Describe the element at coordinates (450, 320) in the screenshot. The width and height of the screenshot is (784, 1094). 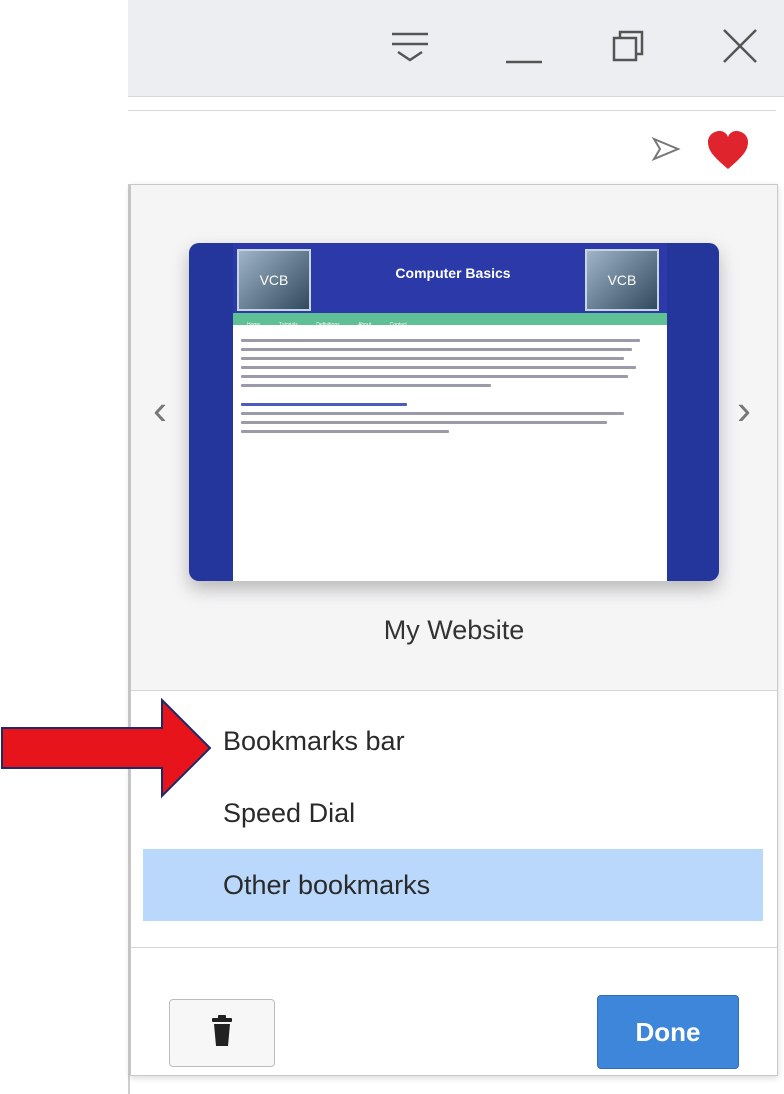
I see `thumbnail-nav: Home Tutorials Definitions About Contact` at that location.